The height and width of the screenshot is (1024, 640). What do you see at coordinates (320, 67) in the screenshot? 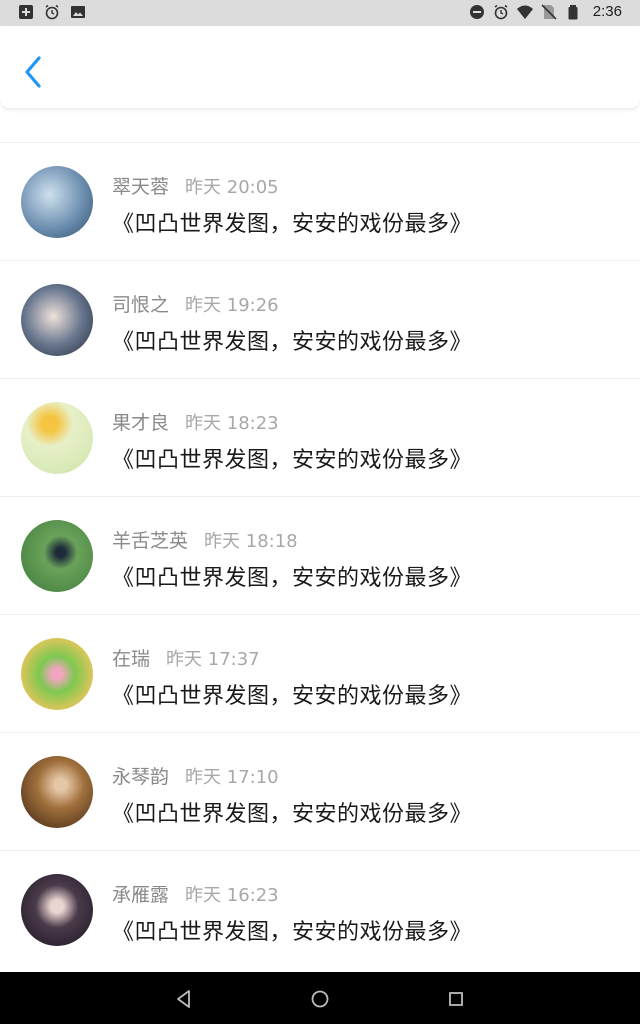
I see `app-header` at bounding box center [320, 67].